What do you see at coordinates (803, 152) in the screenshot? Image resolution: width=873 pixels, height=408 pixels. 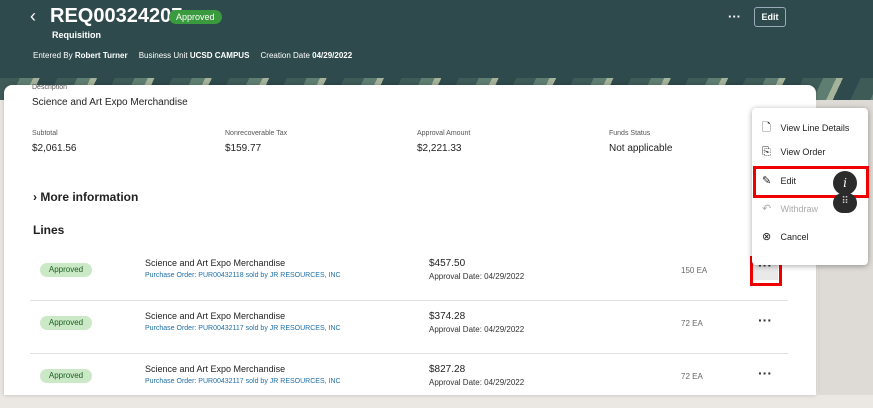 I see `menu-item-label: View Order` at bounding box center [803, 152].